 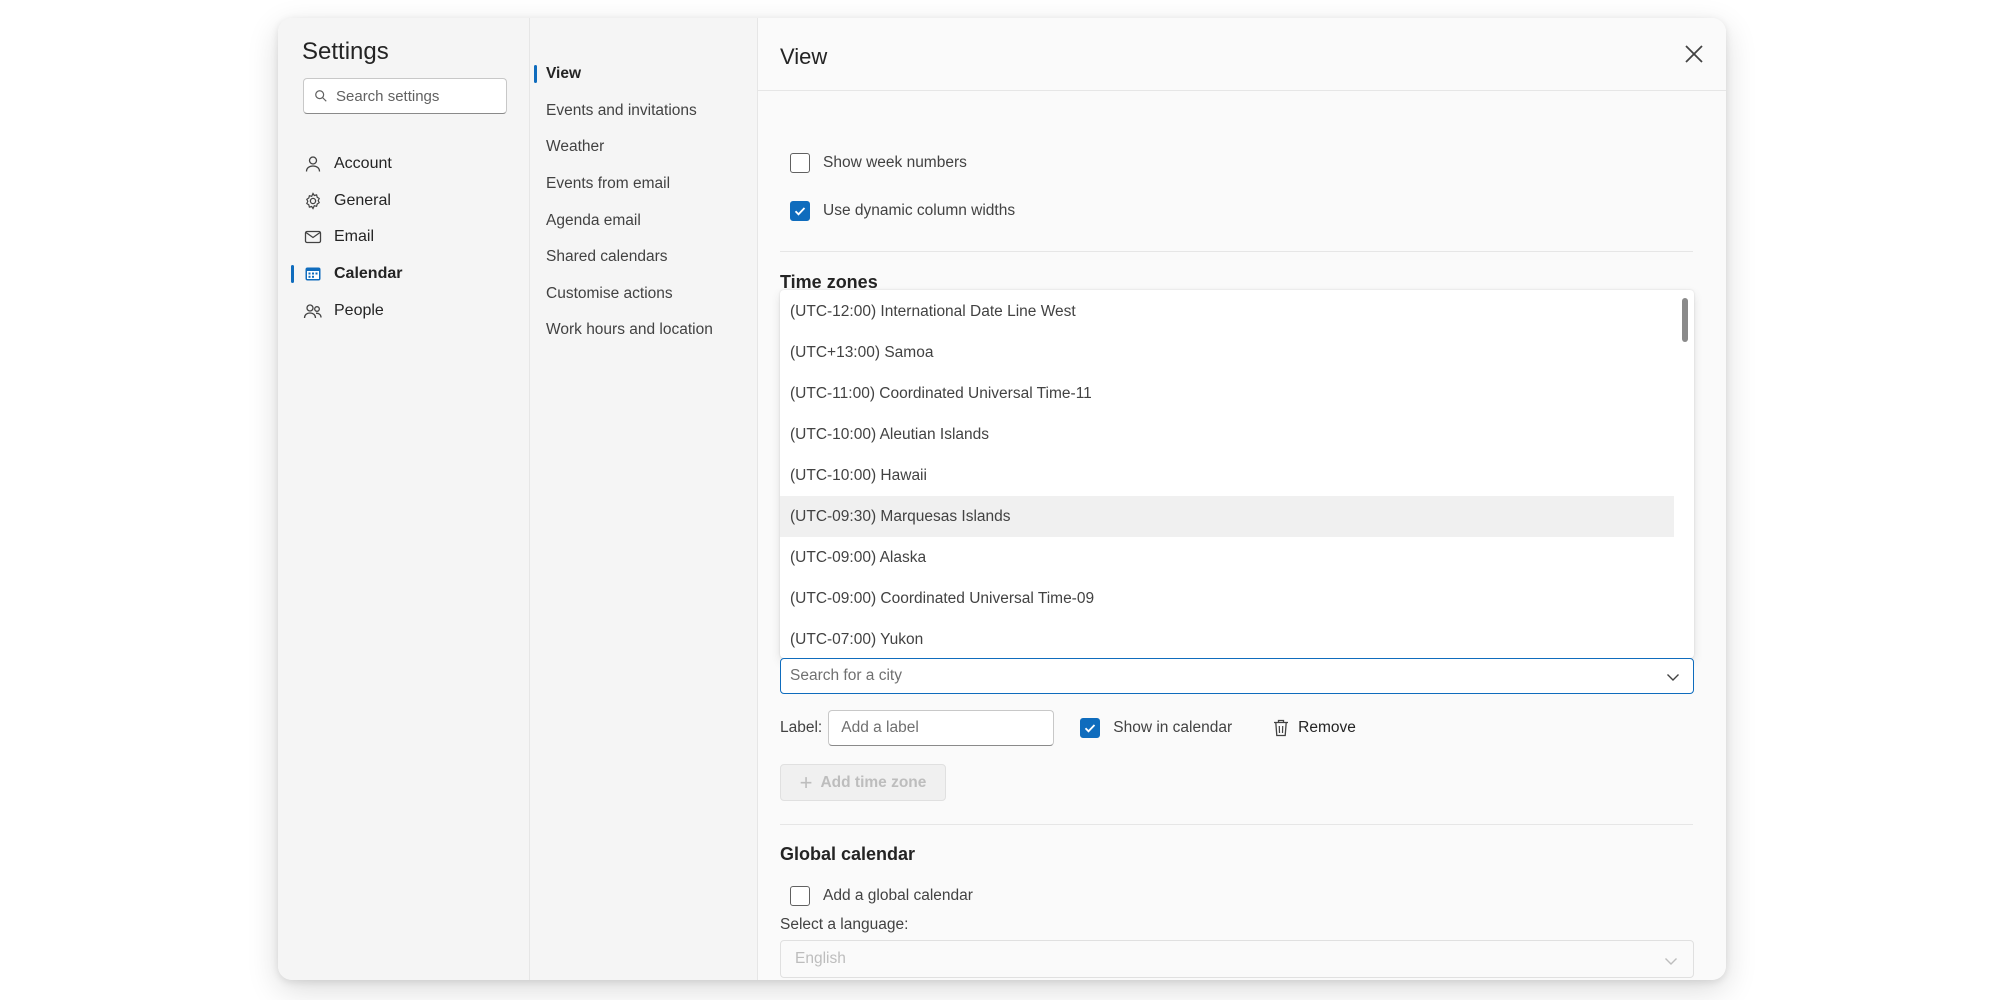 What do you see at coordinates (644, 111) in the screenshot?
I see `subnav-item-events-and-invitations: Events and invitations` at bounding box center [644, 111].